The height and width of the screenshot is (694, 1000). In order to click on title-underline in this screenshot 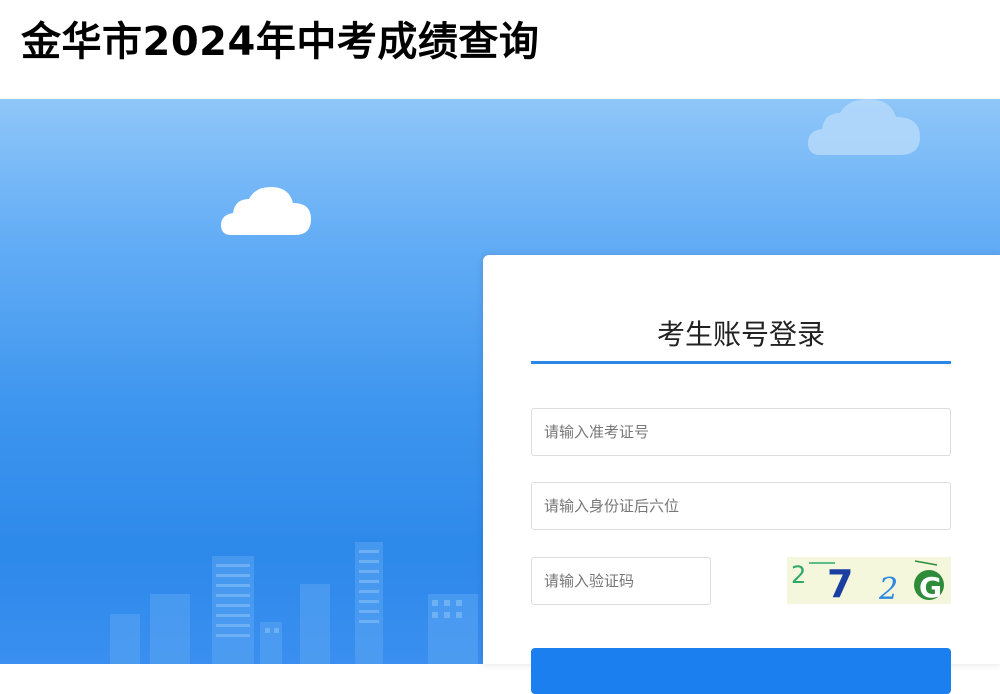, I will do `click(741, 362)`.